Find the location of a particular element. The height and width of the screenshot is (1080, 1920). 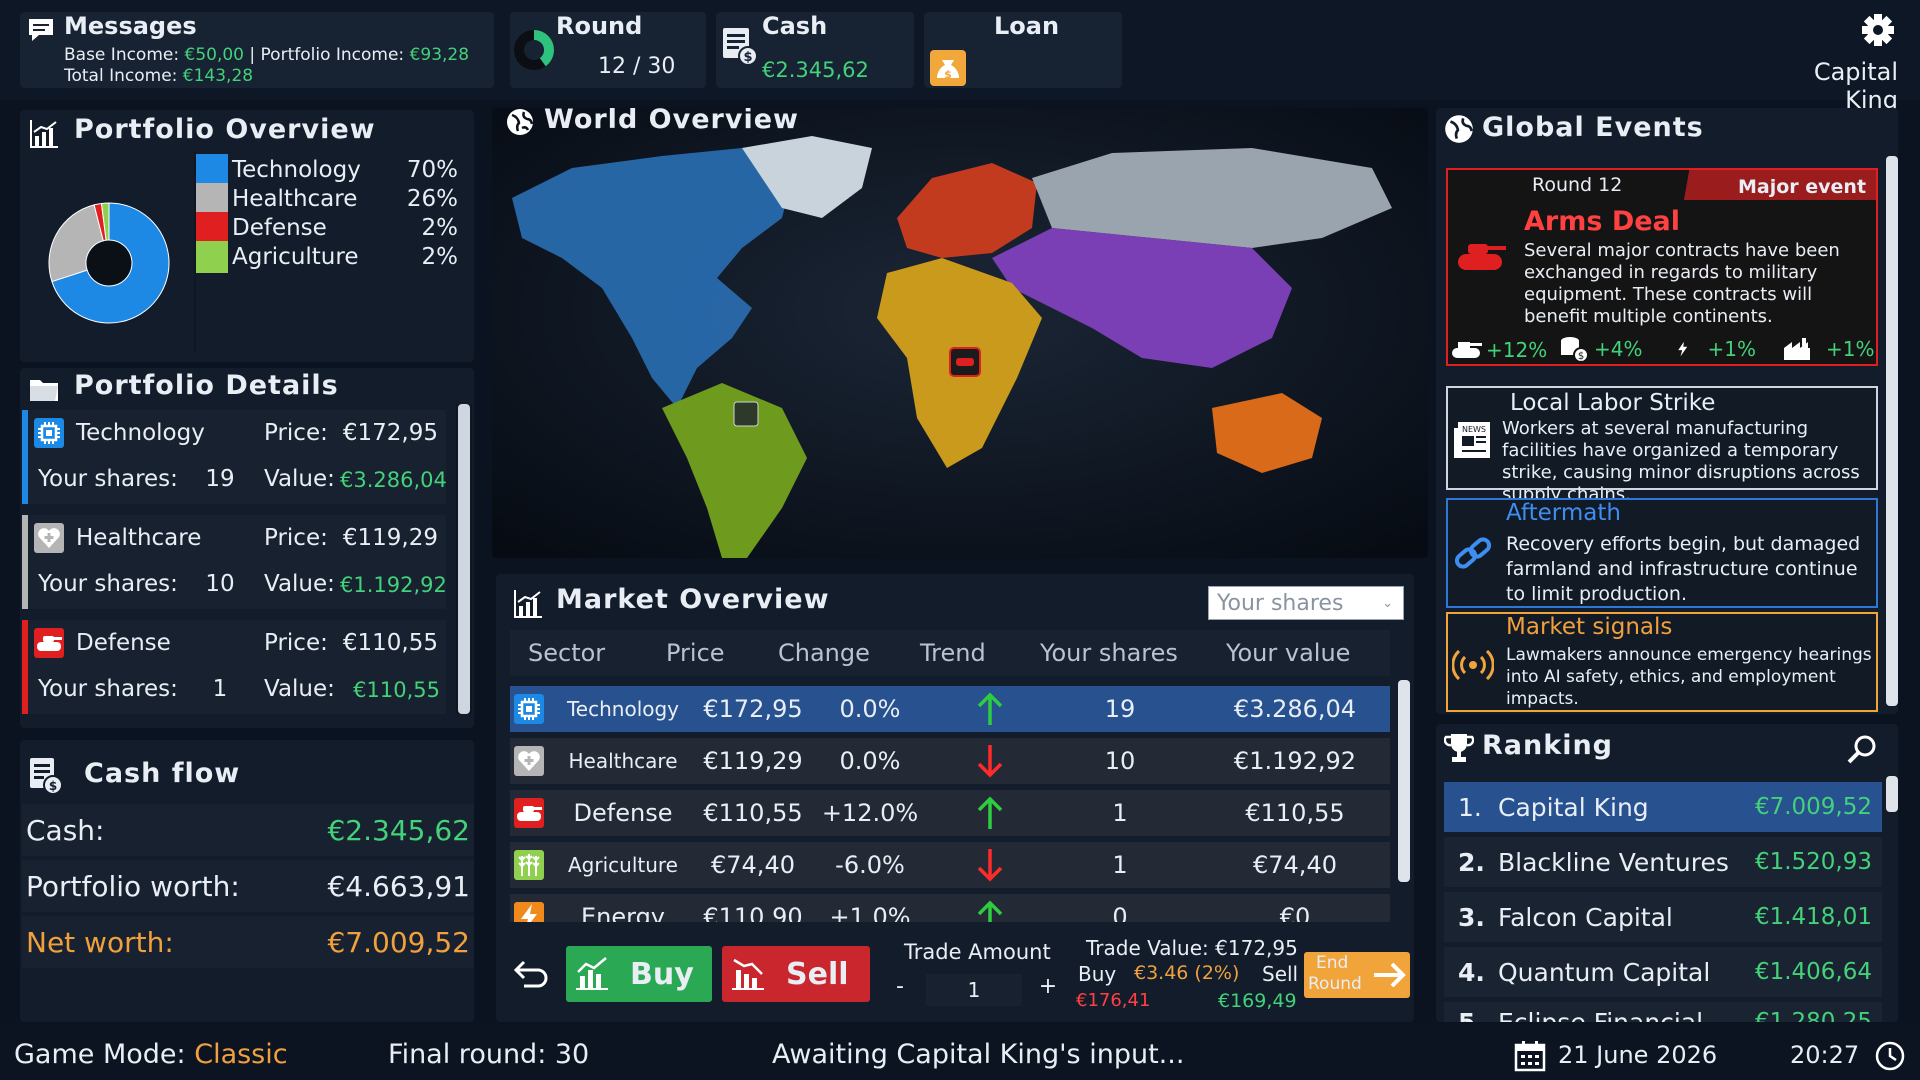

market-price: €74,40 is located at coordinates (753, 865).